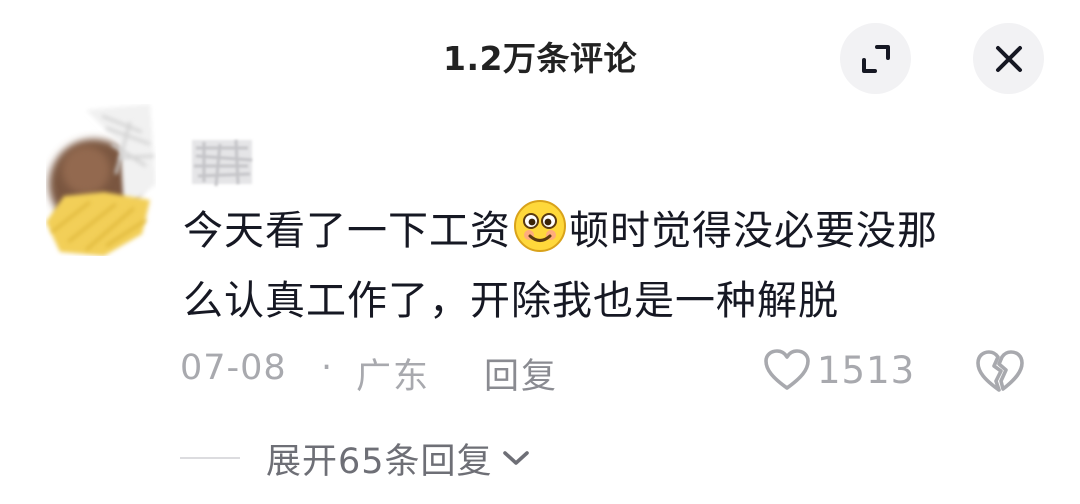 The width and height of the screenshot is (1080, 504). I want to click on expand-replies-label: 展开65条回复, so click(379, 461).